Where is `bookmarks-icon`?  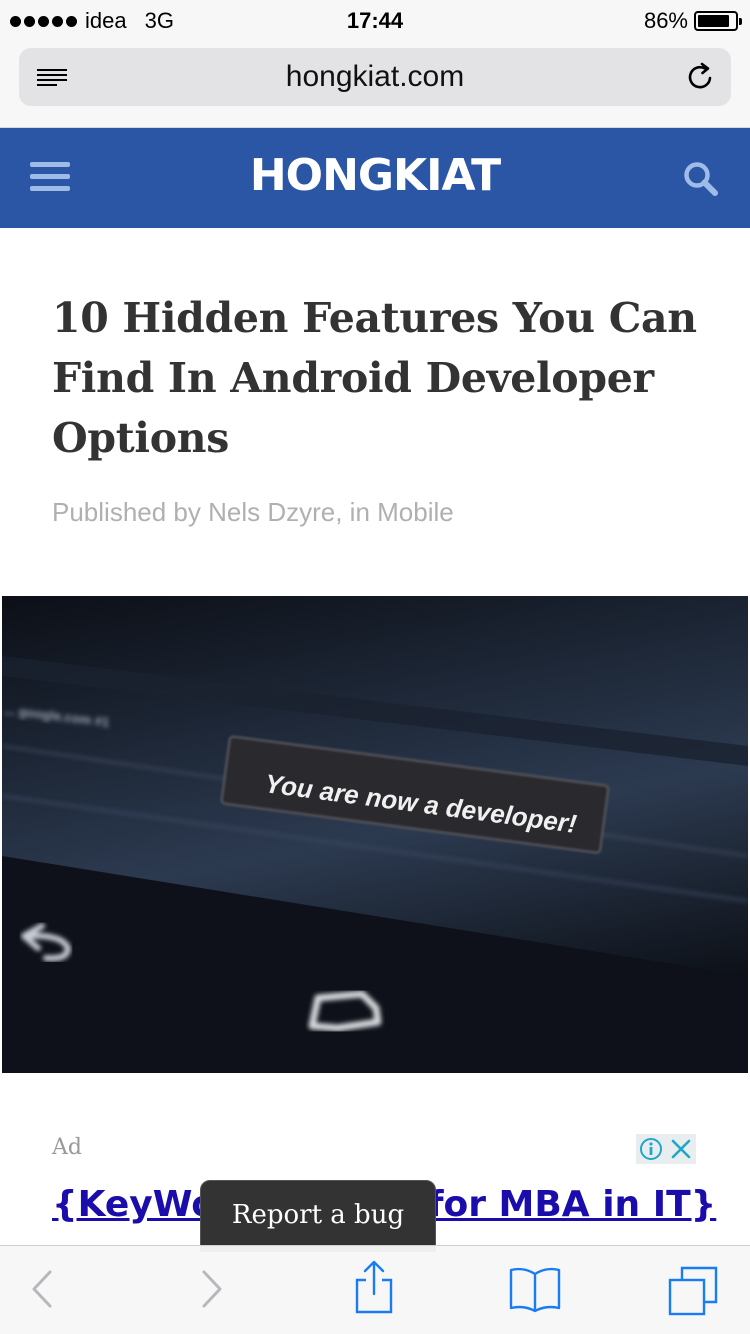
bookmarks-icon is located at coordinates (535, 1289).